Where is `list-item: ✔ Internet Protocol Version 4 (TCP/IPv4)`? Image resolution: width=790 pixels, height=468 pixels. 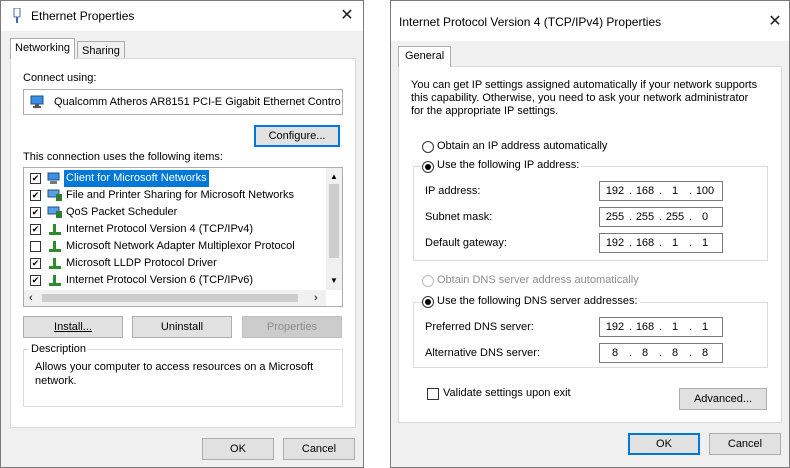 list-item: ✔ Internet Protocol Version 4 (TCP/IPv4) is located at coordinates (174, 229).